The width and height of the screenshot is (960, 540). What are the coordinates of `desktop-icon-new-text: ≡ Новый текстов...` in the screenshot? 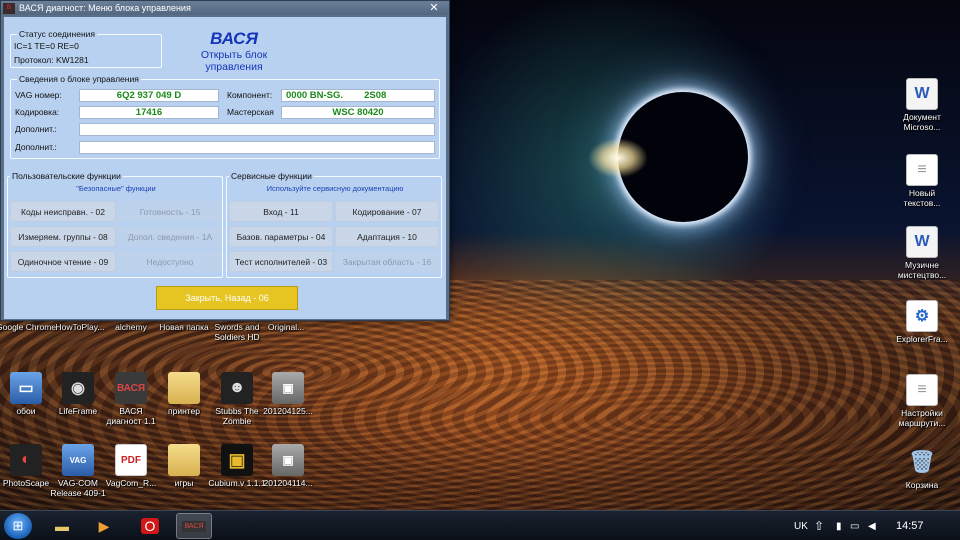 It's located at (922, 181).